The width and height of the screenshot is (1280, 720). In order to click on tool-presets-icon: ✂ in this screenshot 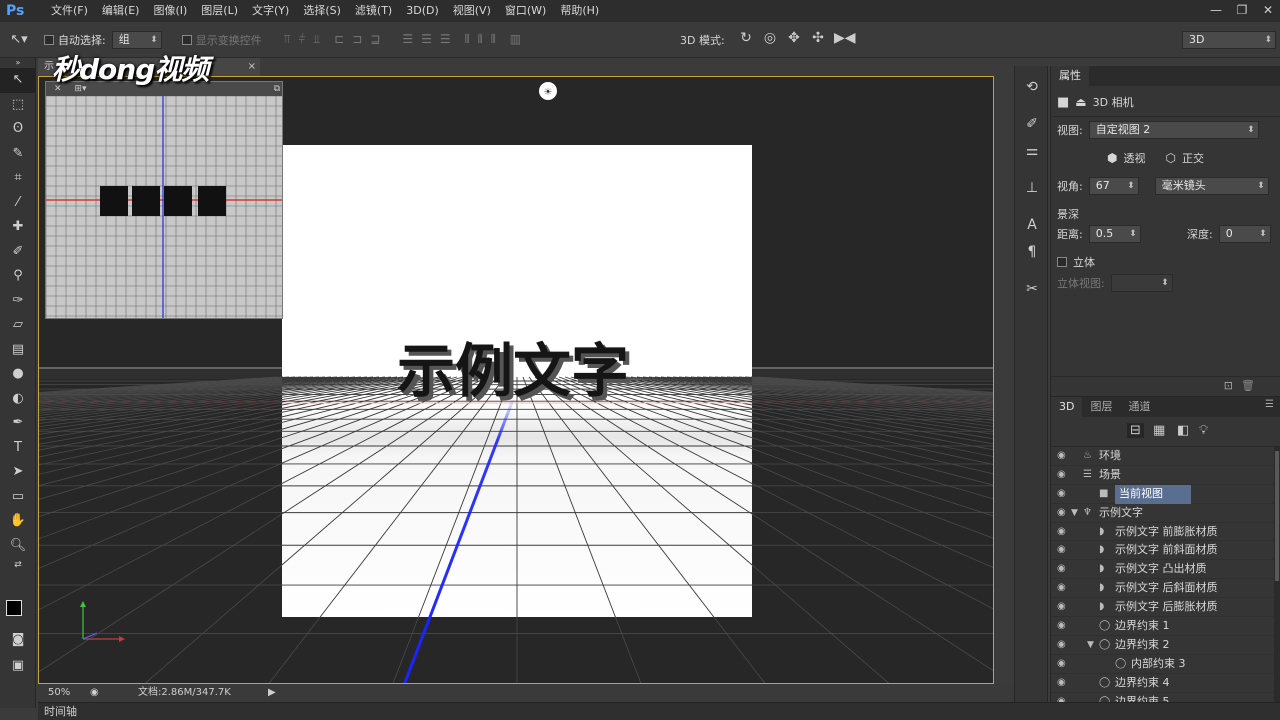, I will do `click(1032, 289)`.